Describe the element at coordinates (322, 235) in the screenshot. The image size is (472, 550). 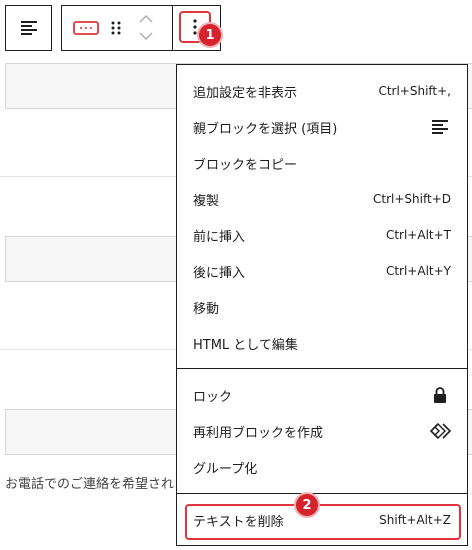
I see `menu-item-insert-before: 前に挿入 Ctrl+Alt+T` at that location.